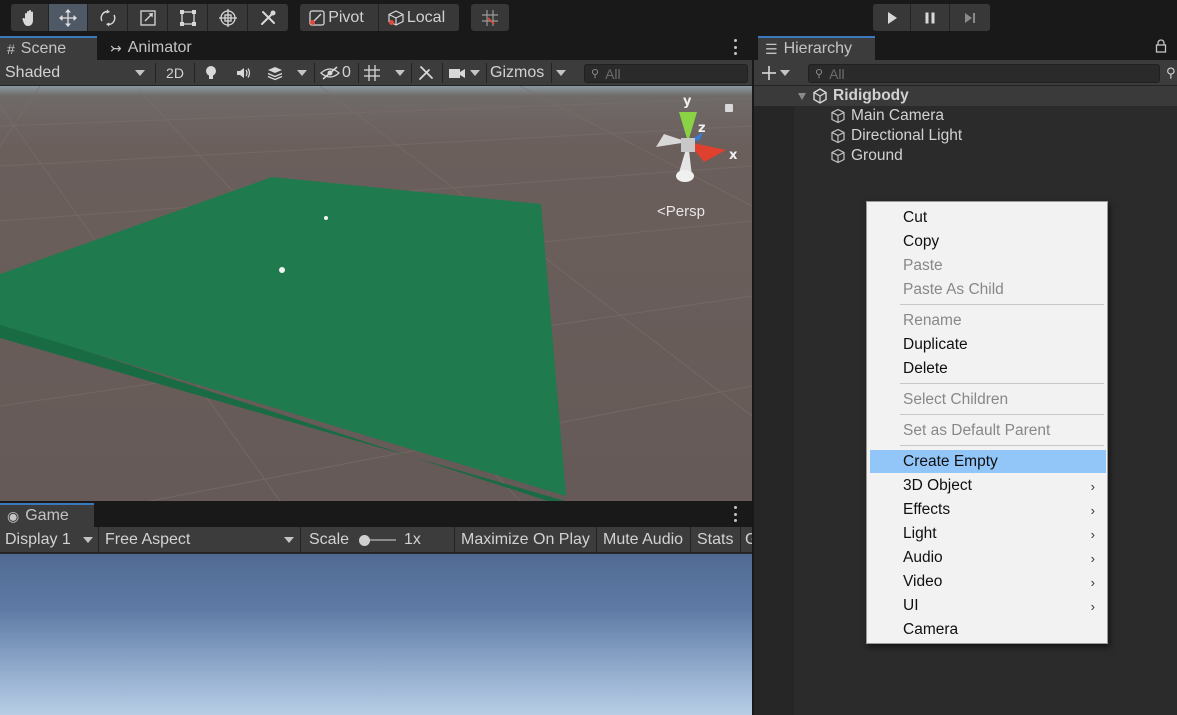  What do you see at coordinates (419, 17) in the screenshot?
I see `local-toggle: Local` at bounding box center [419, 17].